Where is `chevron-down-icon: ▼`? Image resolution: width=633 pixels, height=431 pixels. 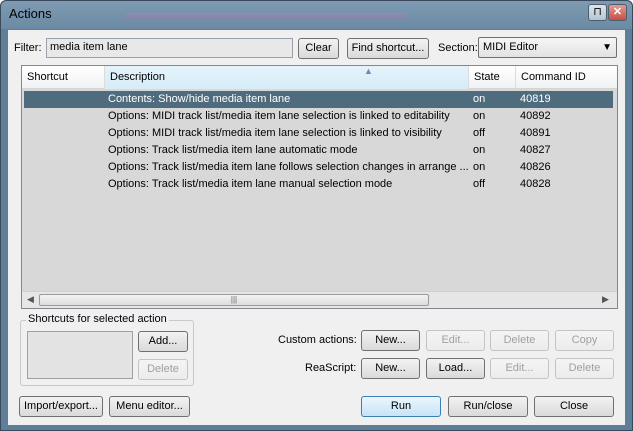 chevron-down-icon: ▼ is located at coordinates (607, 47).